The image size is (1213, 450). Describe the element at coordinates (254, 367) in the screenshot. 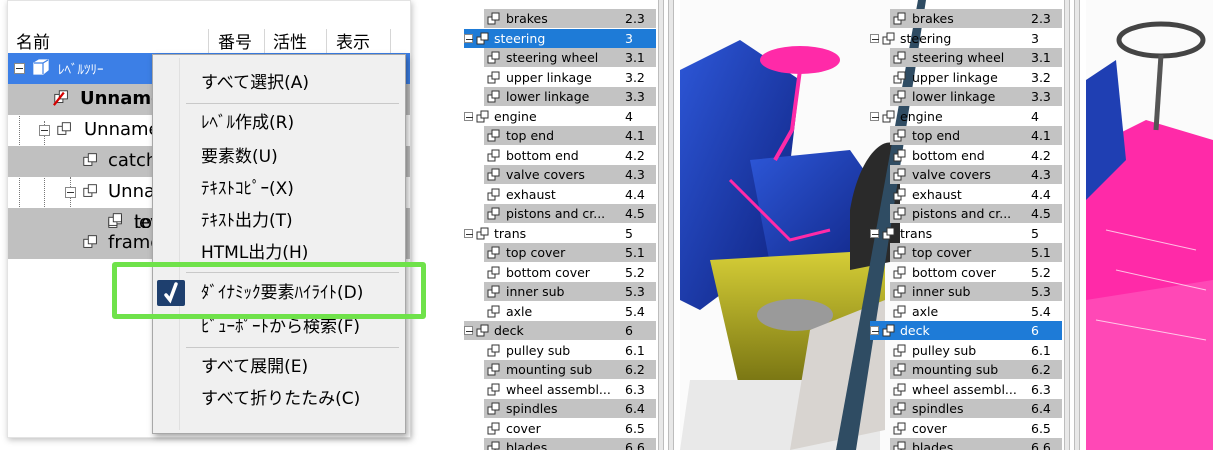

I see `menu-item-expand-all: すべて展開(E)` at that location.